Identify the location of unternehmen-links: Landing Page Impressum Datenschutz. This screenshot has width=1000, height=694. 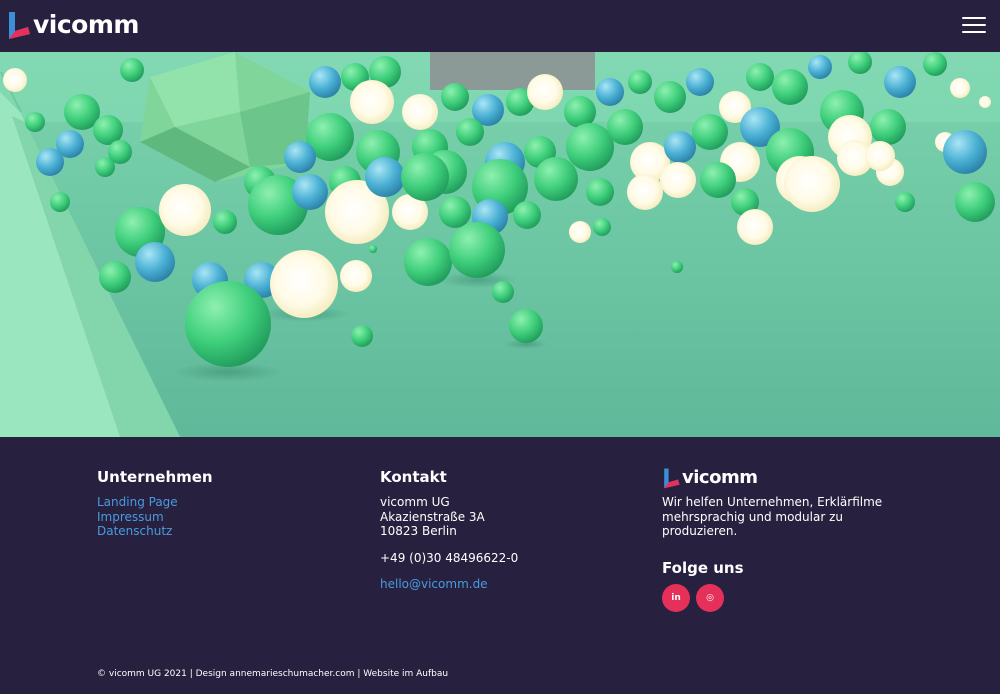
(155, 517).